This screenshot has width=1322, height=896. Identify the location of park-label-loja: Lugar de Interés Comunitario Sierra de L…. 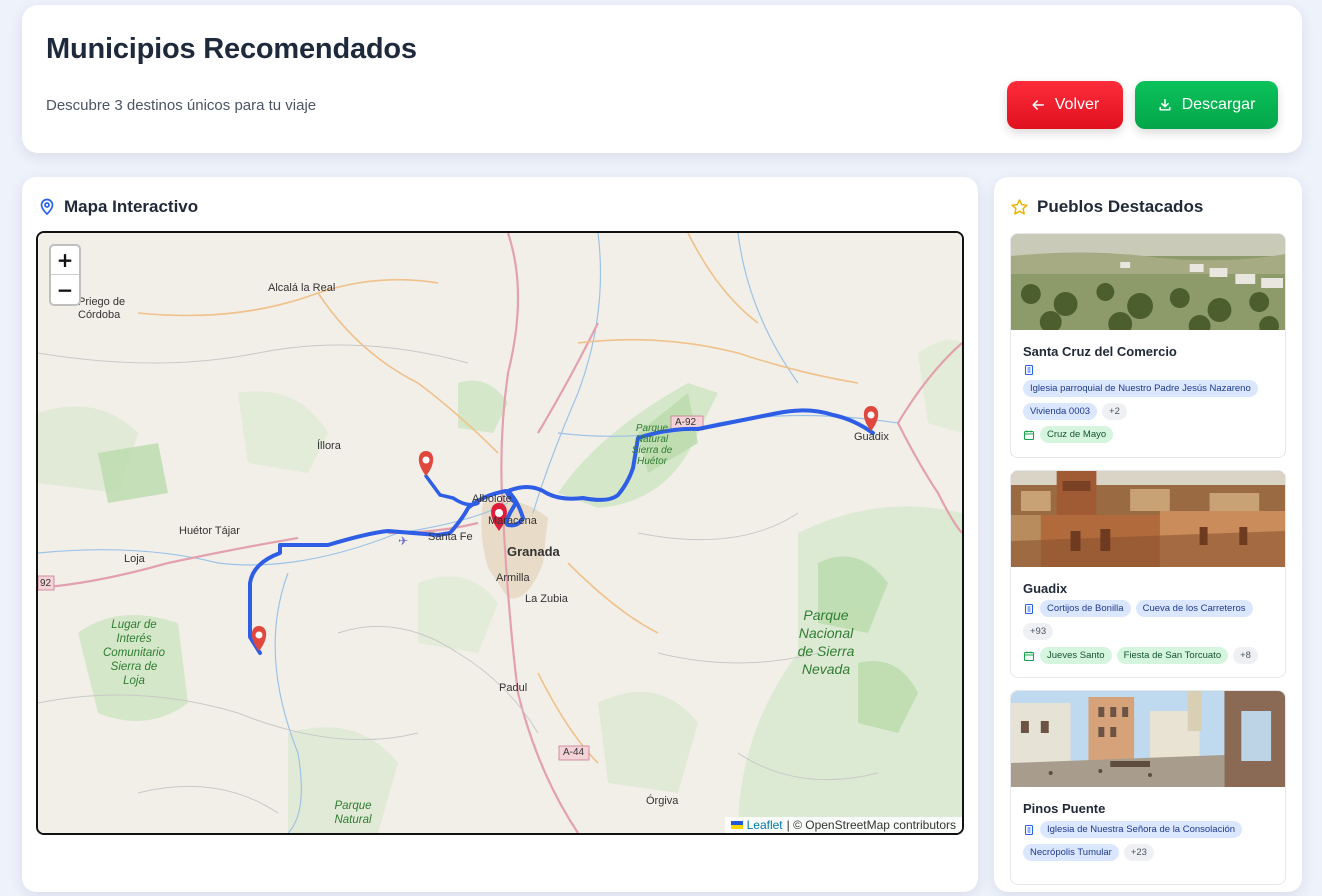
(134, 653).